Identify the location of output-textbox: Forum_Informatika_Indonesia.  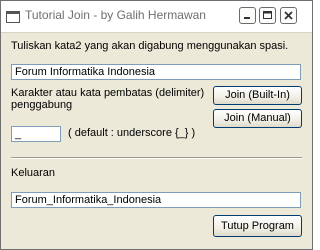
(156, 200).